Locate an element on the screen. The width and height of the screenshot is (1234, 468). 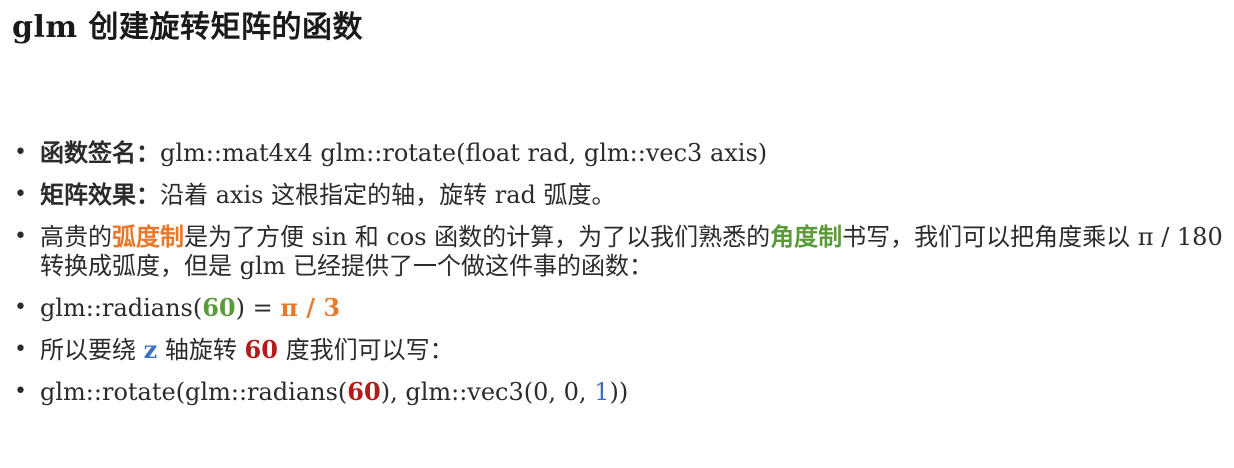
code-segment: ), glm::vec3(0, 0, is located at coordinates (487, 392).